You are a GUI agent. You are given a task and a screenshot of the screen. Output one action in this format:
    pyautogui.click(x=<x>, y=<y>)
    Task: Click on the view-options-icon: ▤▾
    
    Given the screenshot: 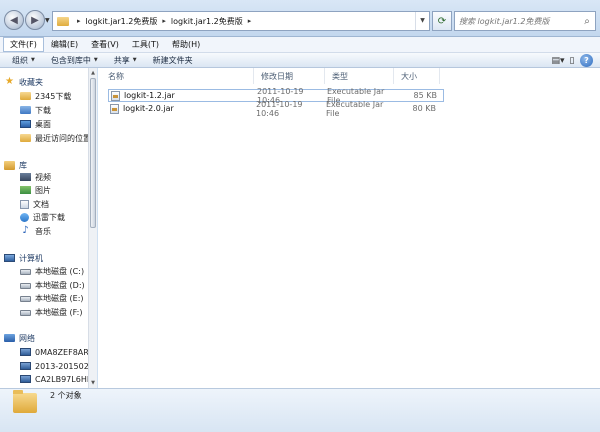 What is the action you would take?
    pyautogui.click(x=558, y=60)
    